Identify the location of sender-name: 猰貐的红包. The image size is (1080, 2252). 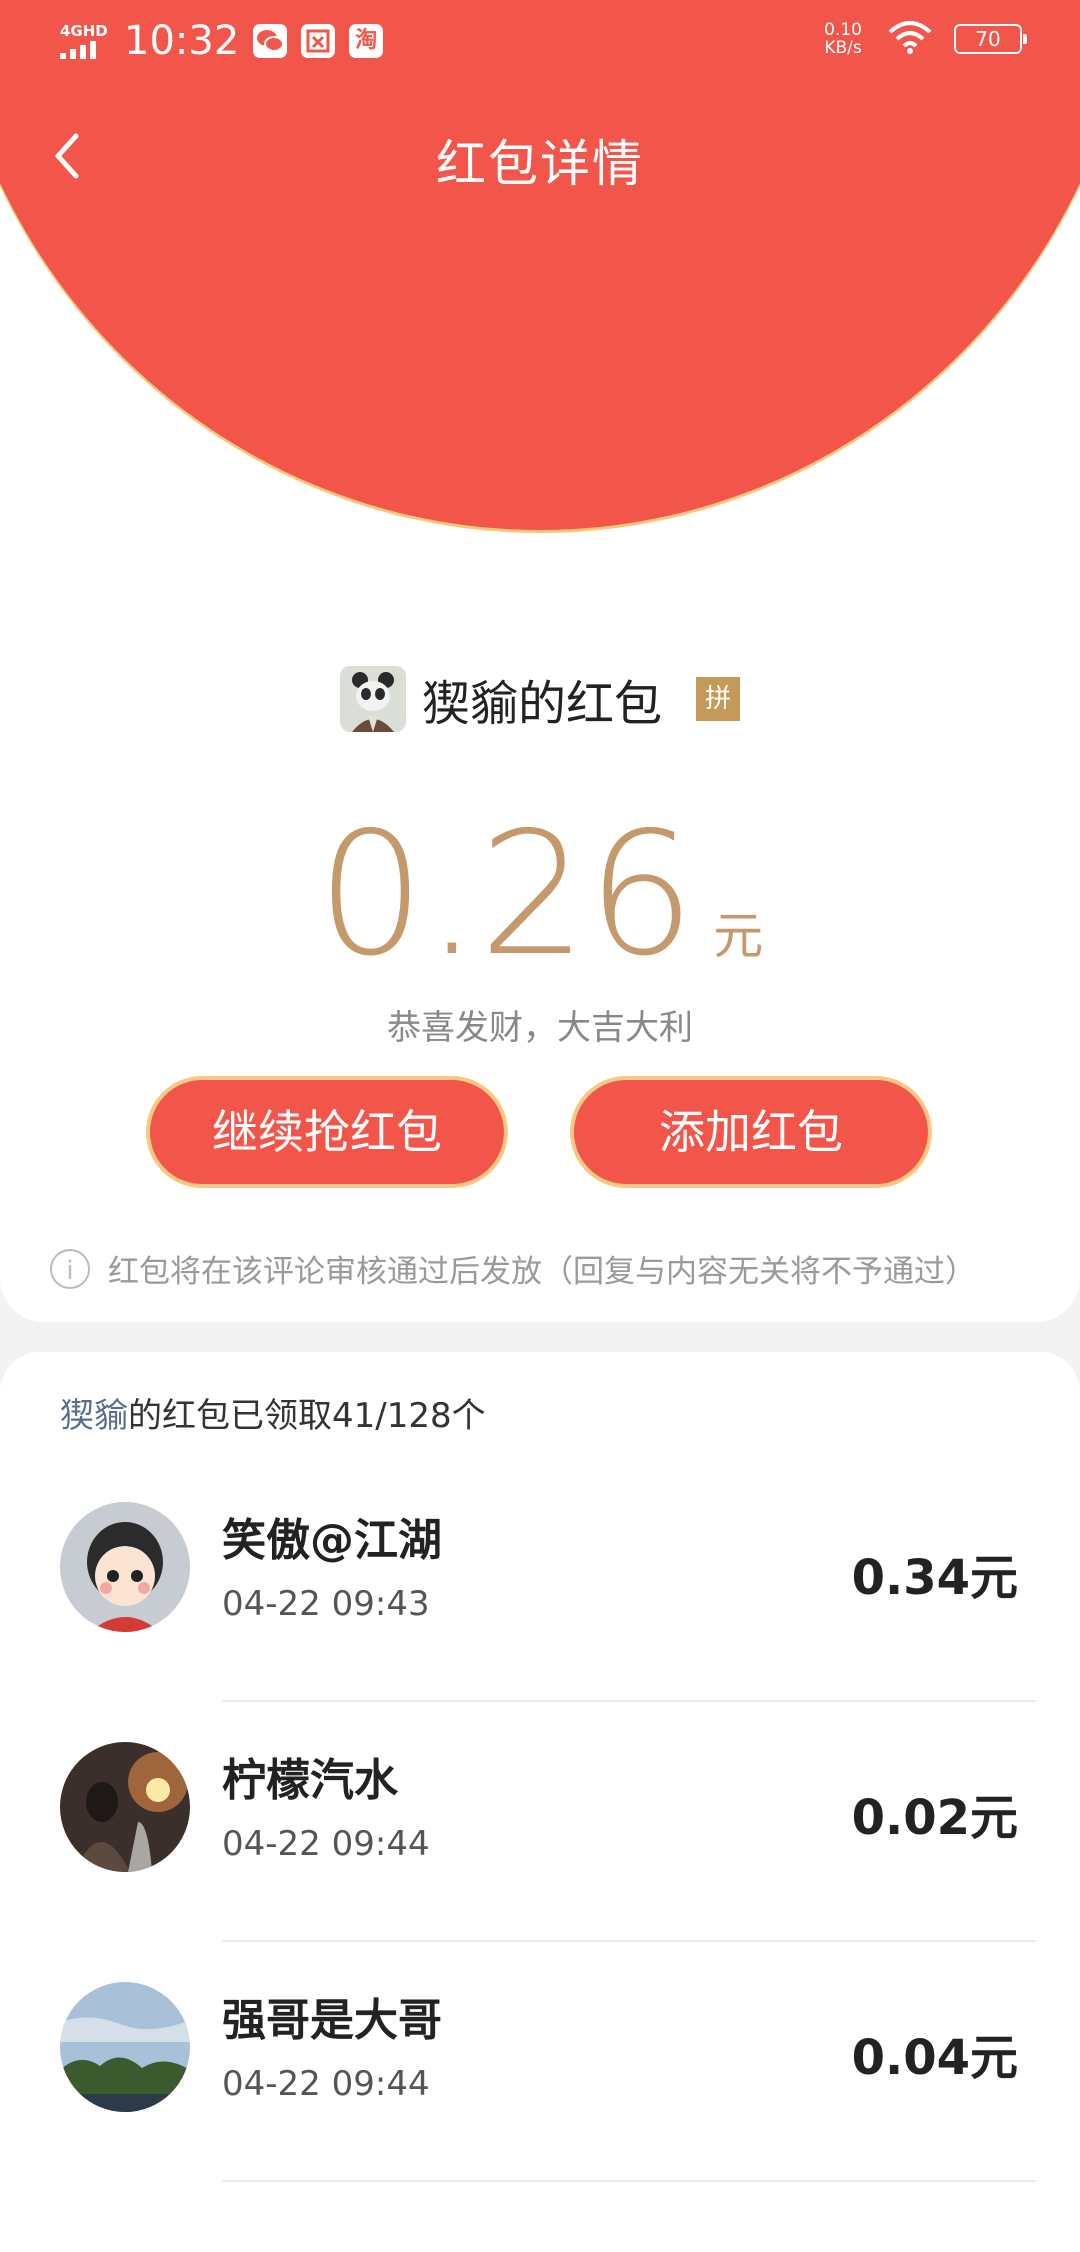
(541, 704).